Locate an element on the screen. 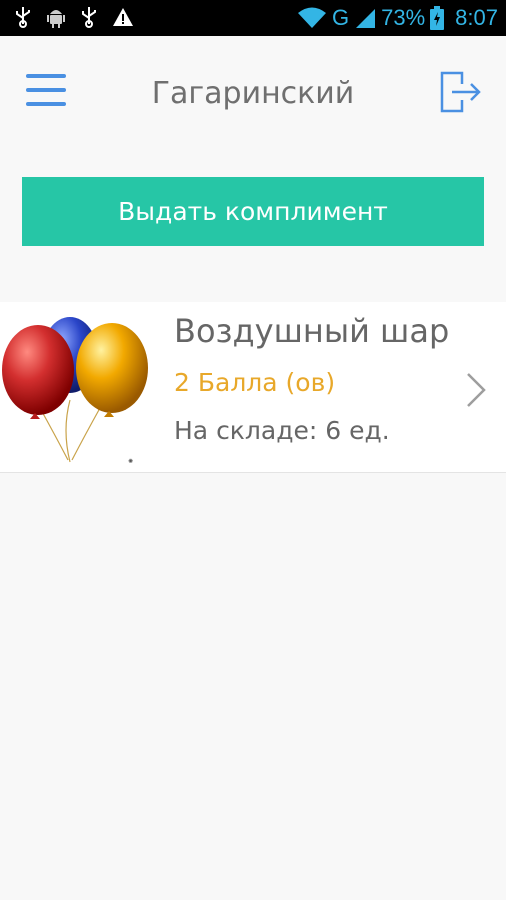  chevron-right-icon is located at coordinates (476, 390).